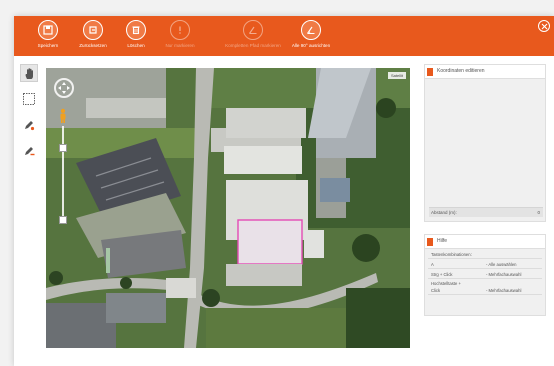  Describe the element at coordinates (93, 45) in the screenshot. I see `reset-label: Zurücksetzen` at that location.